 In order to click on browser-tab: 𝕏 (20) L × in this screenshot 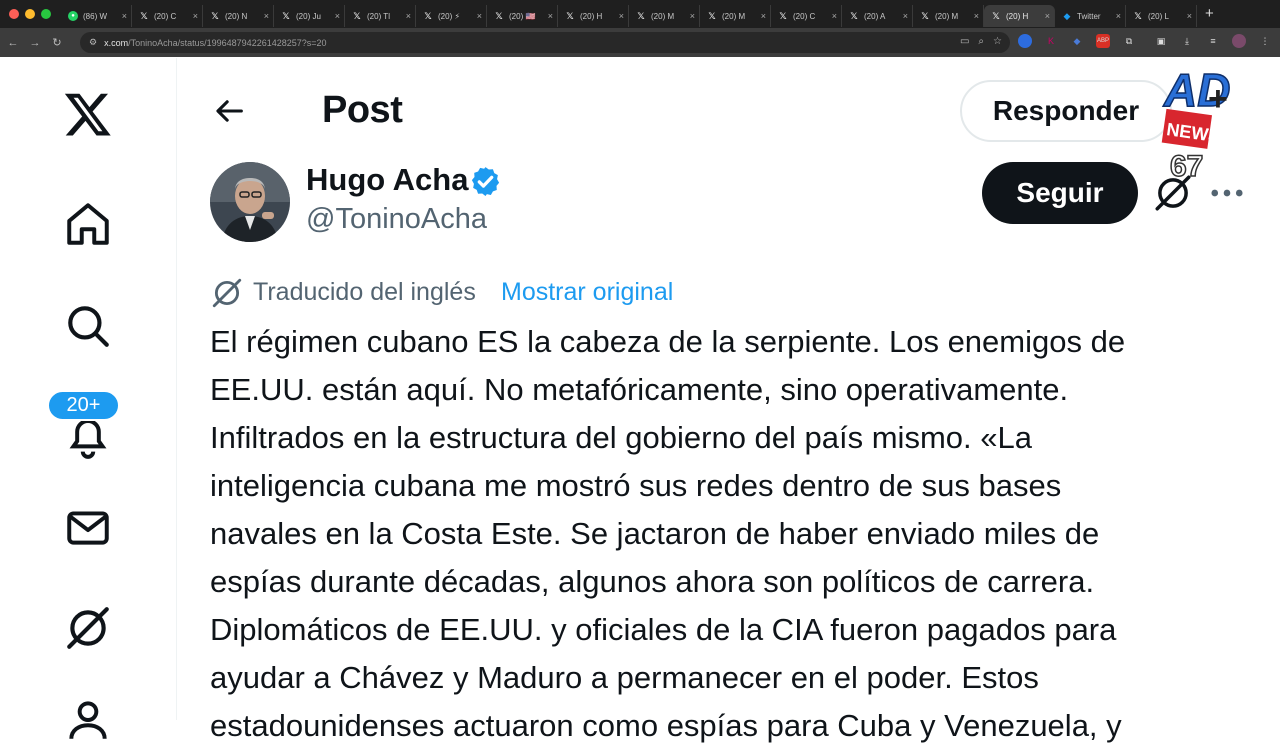, I will do `click(1161, 16)`.